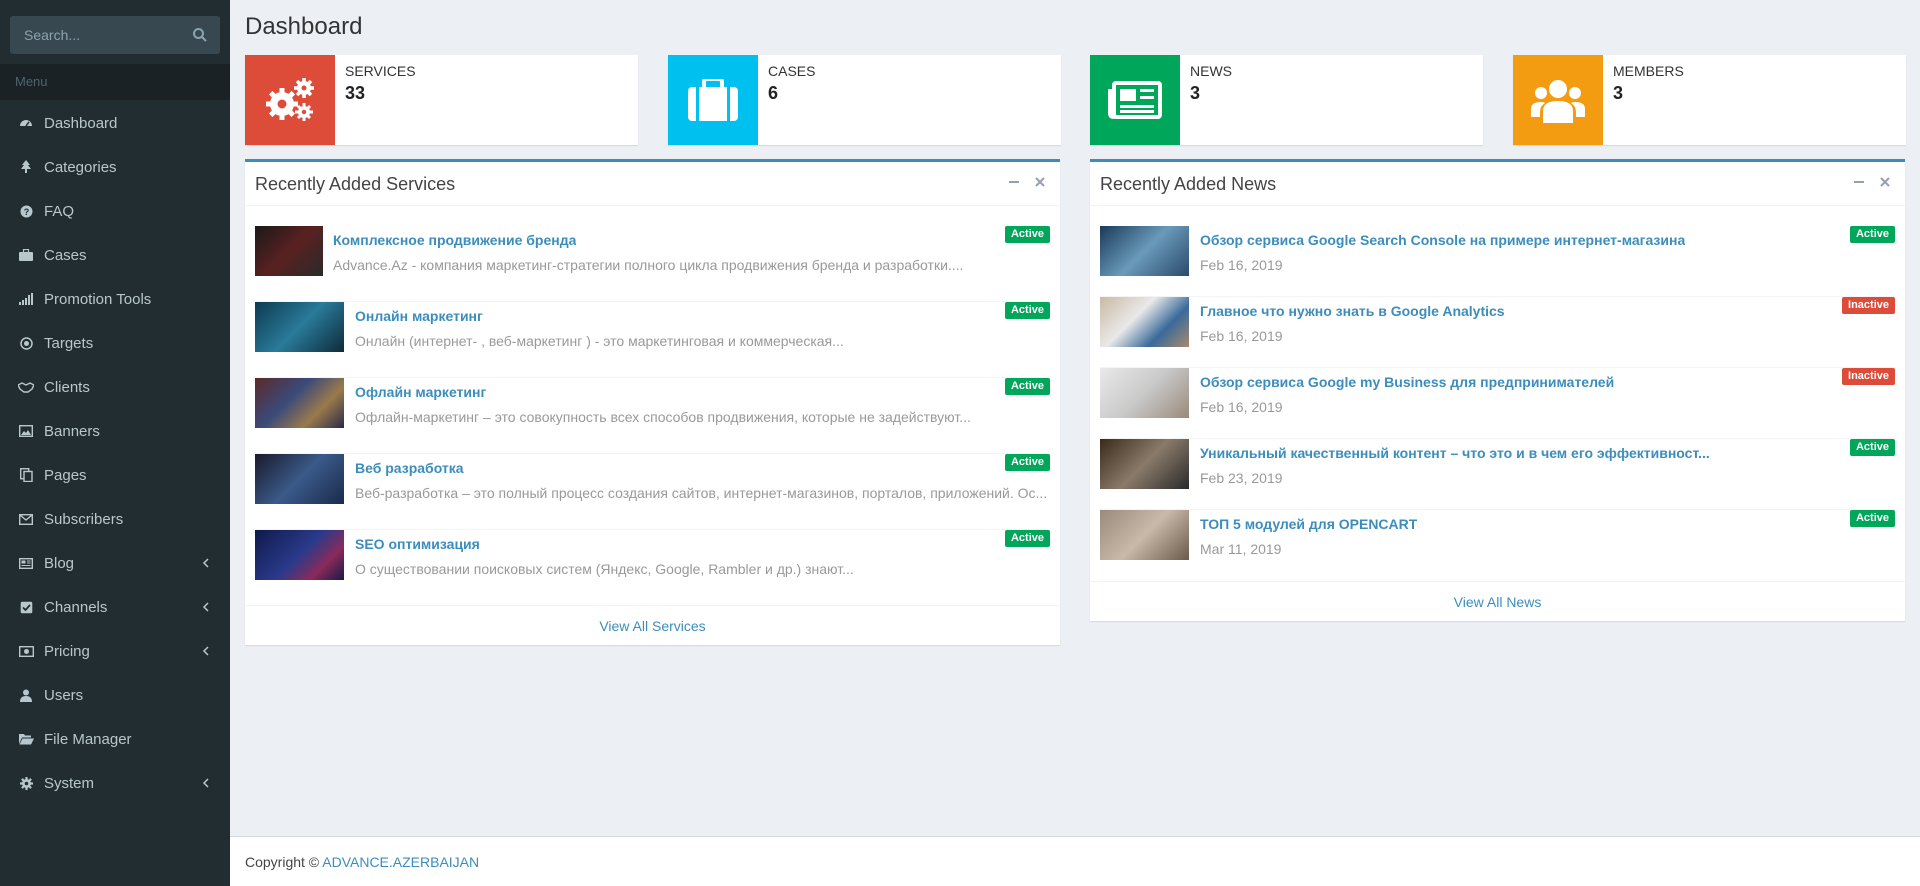 This screenshot has height=886, width=1920. I want to click on sidebar-item-file-manager: File Manager, so click(115, 739).